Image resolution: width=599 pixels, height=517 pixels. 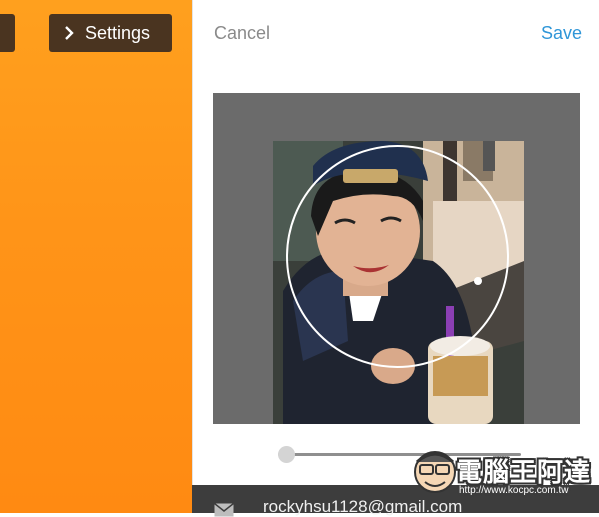 I want to click on zoom-slider-thumb, so click(x=286, y=454).